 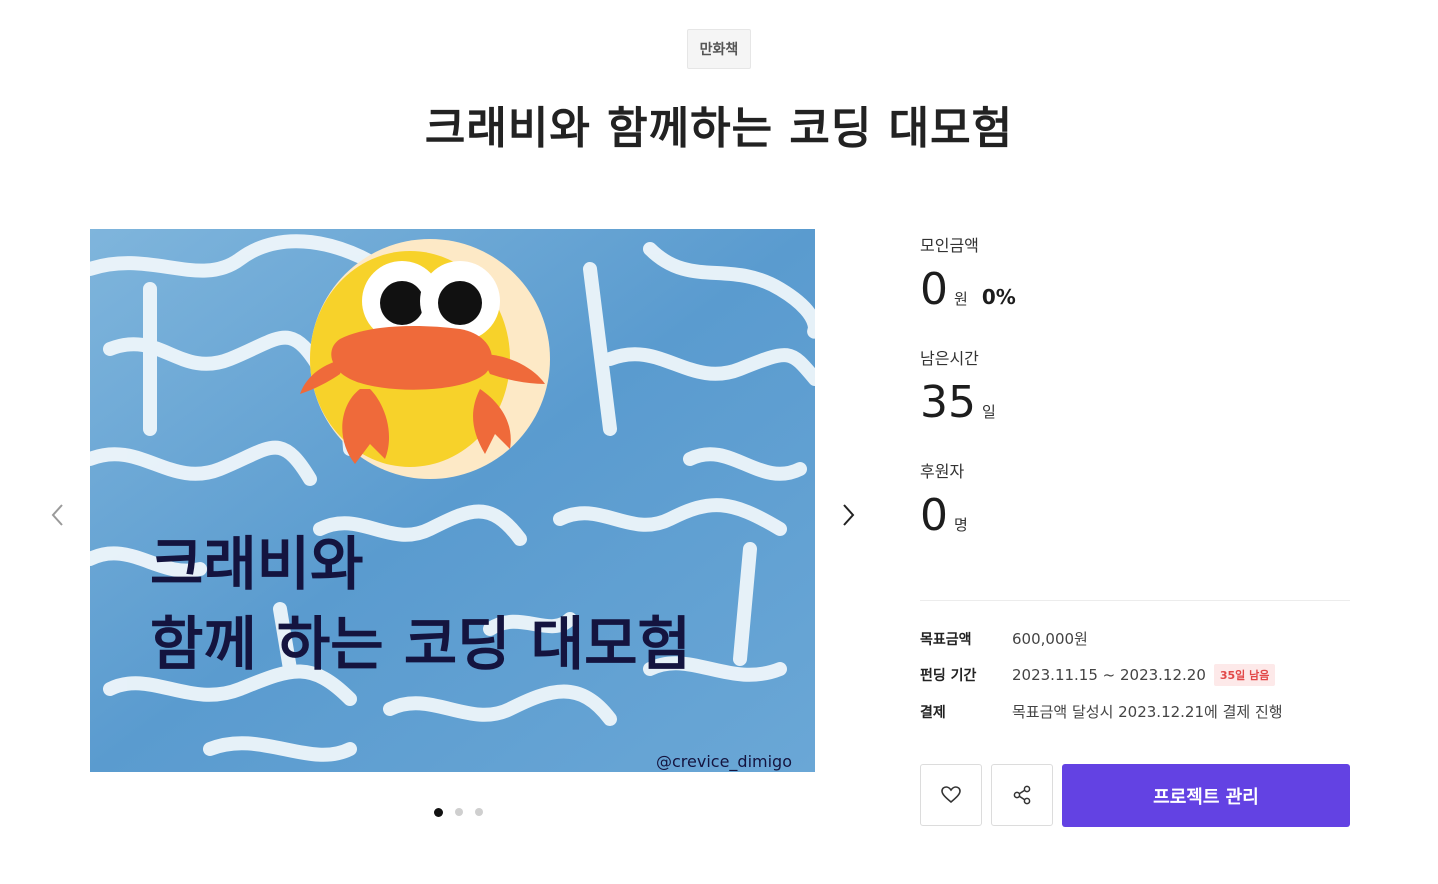 What do you see at coordinates (961, 525) in the screenshot?
I see `backers-unit: 명` at bounding box center [961, 525].